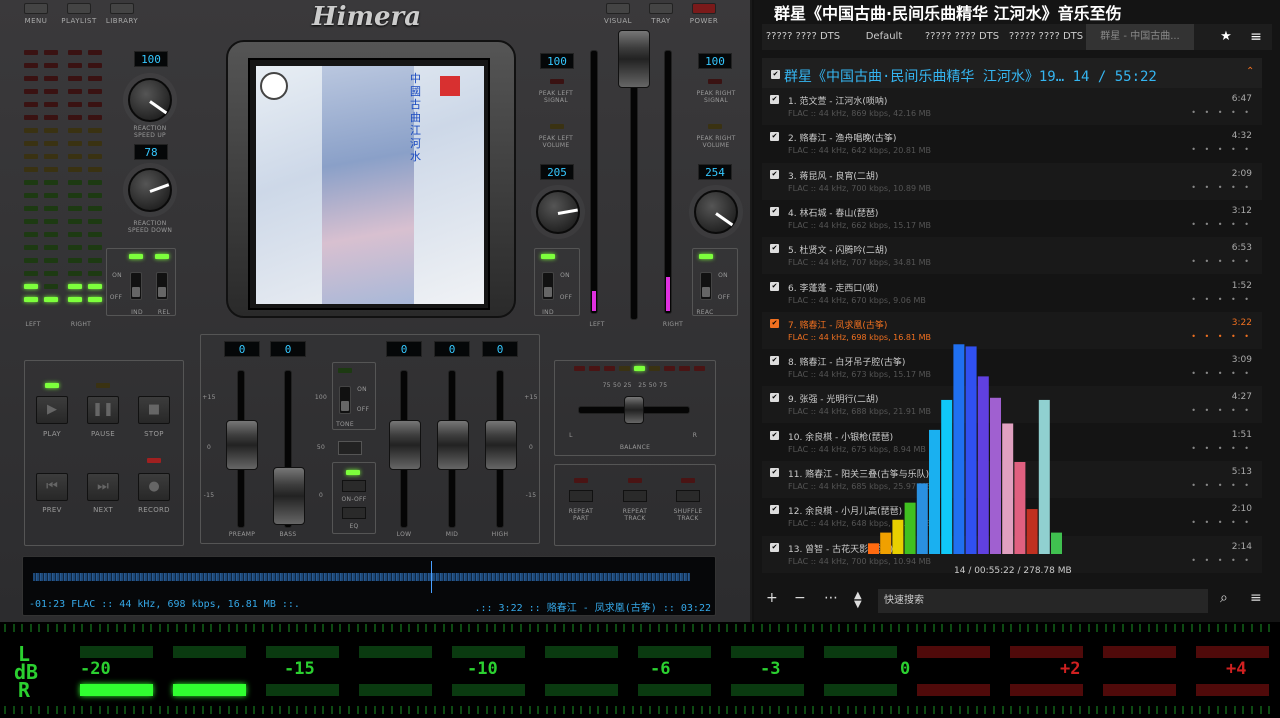  Describe the element at coordinates (302, 652) in the screenshot. I see `meter-left-segment` at that location.